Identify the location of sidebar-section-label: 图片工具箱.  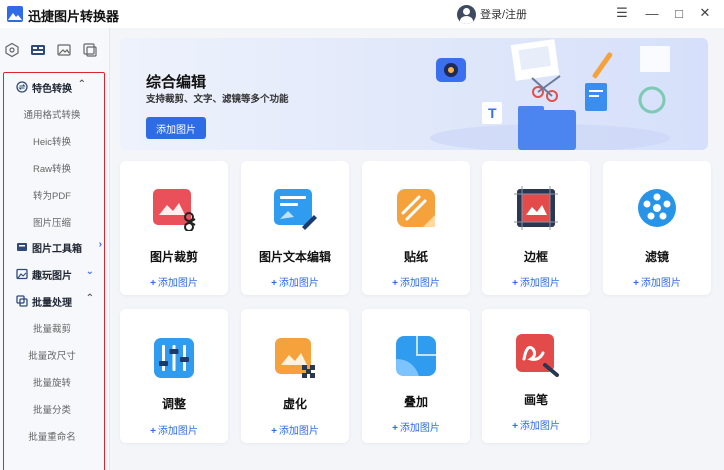
(57, 249).